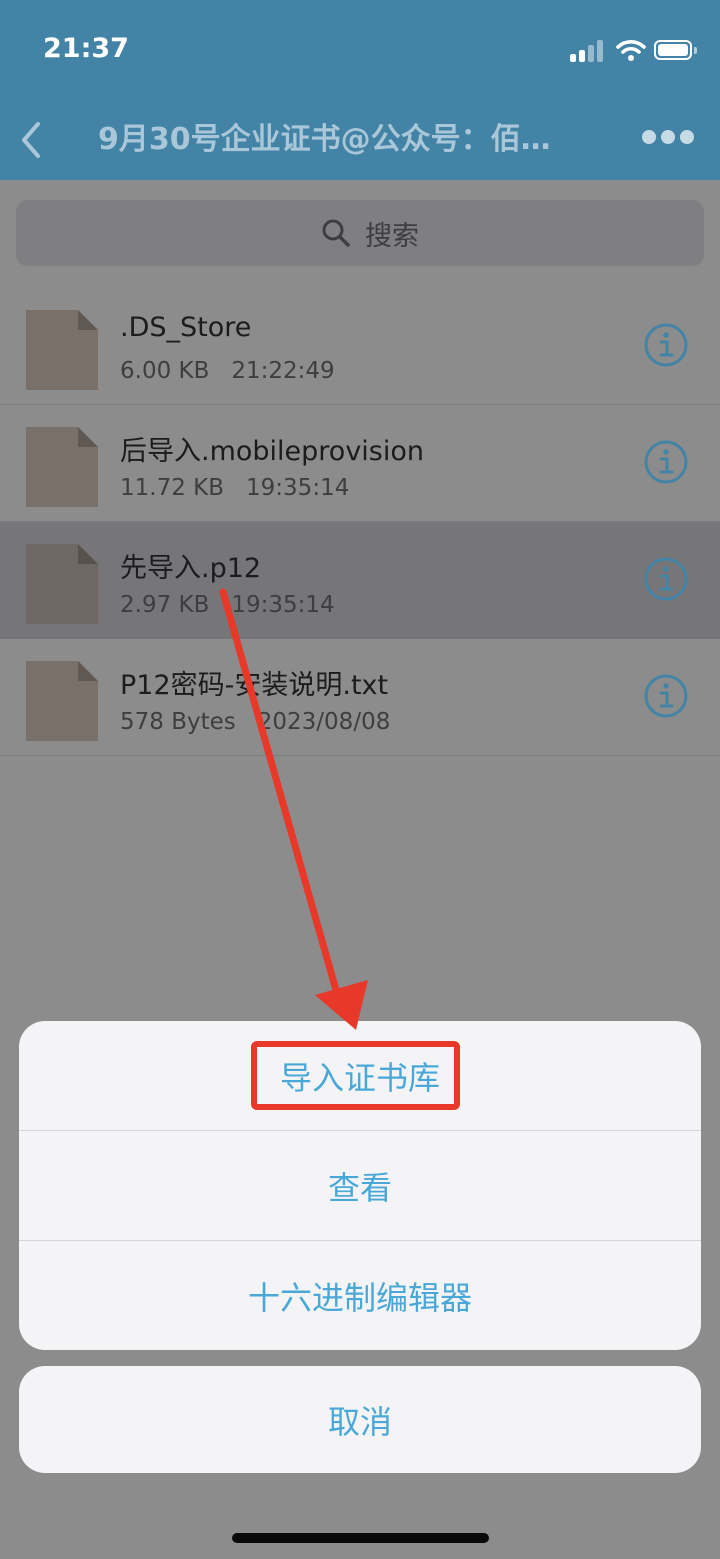  Describe the element at coordinates (254, 685) in the screenshot. I see `file-name: P12密码-安装说明.txt` at that location.